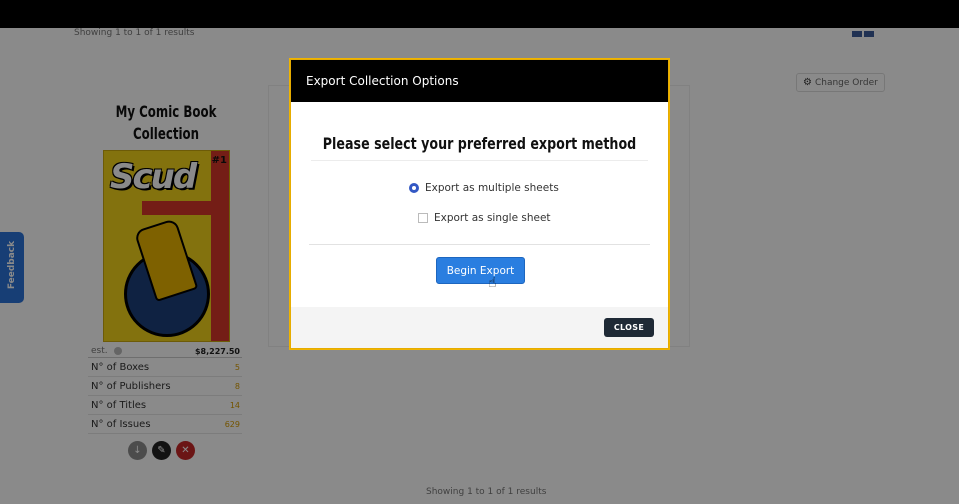 This screenshot has height=504, width=959. I want to click on hand-cursor-icon: ☝, so click(492, 283).